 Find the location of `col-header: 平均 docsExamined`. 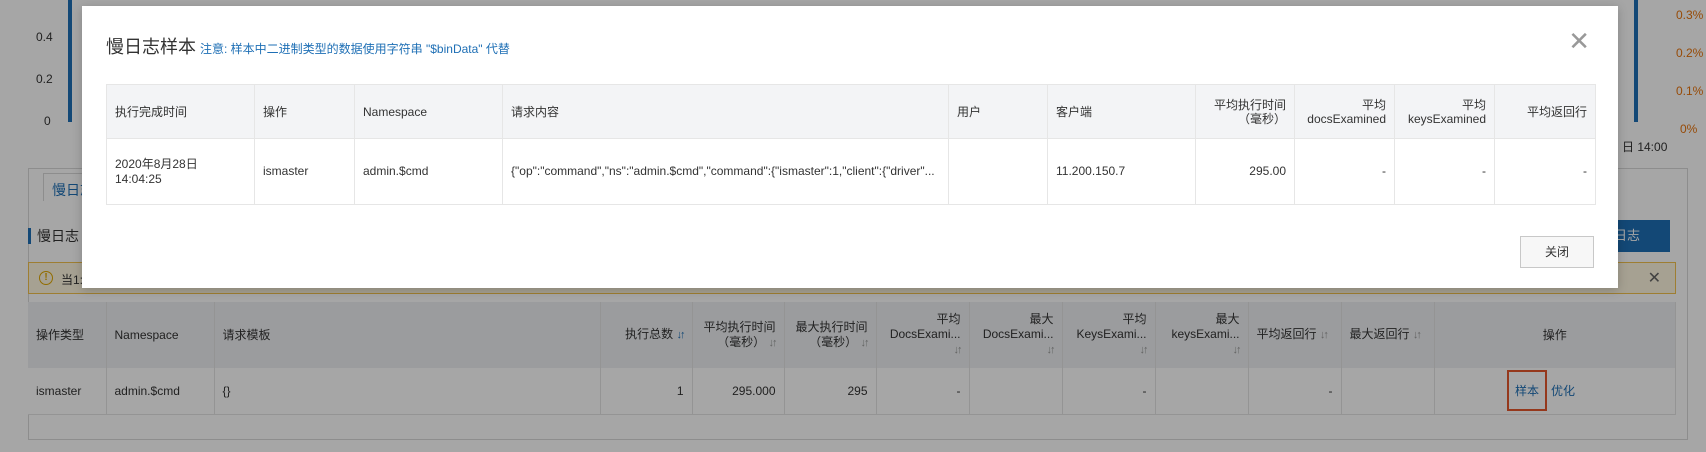

col-header: 平均 docsExamined is located at coordinates (1344, 111).